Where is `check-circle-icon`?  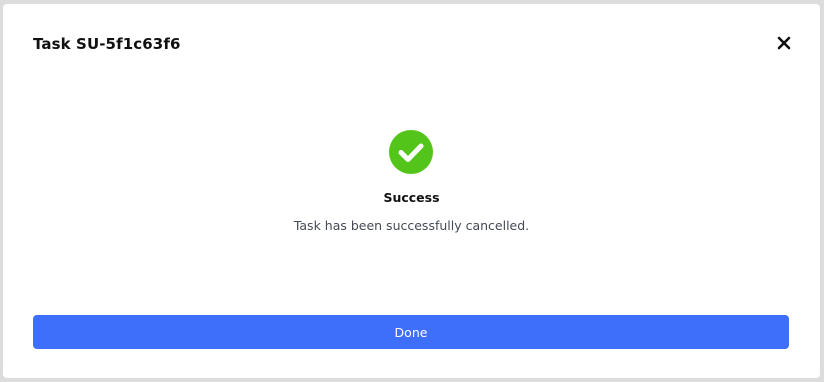
check-circle-icon is located at coordinates (411, 152).